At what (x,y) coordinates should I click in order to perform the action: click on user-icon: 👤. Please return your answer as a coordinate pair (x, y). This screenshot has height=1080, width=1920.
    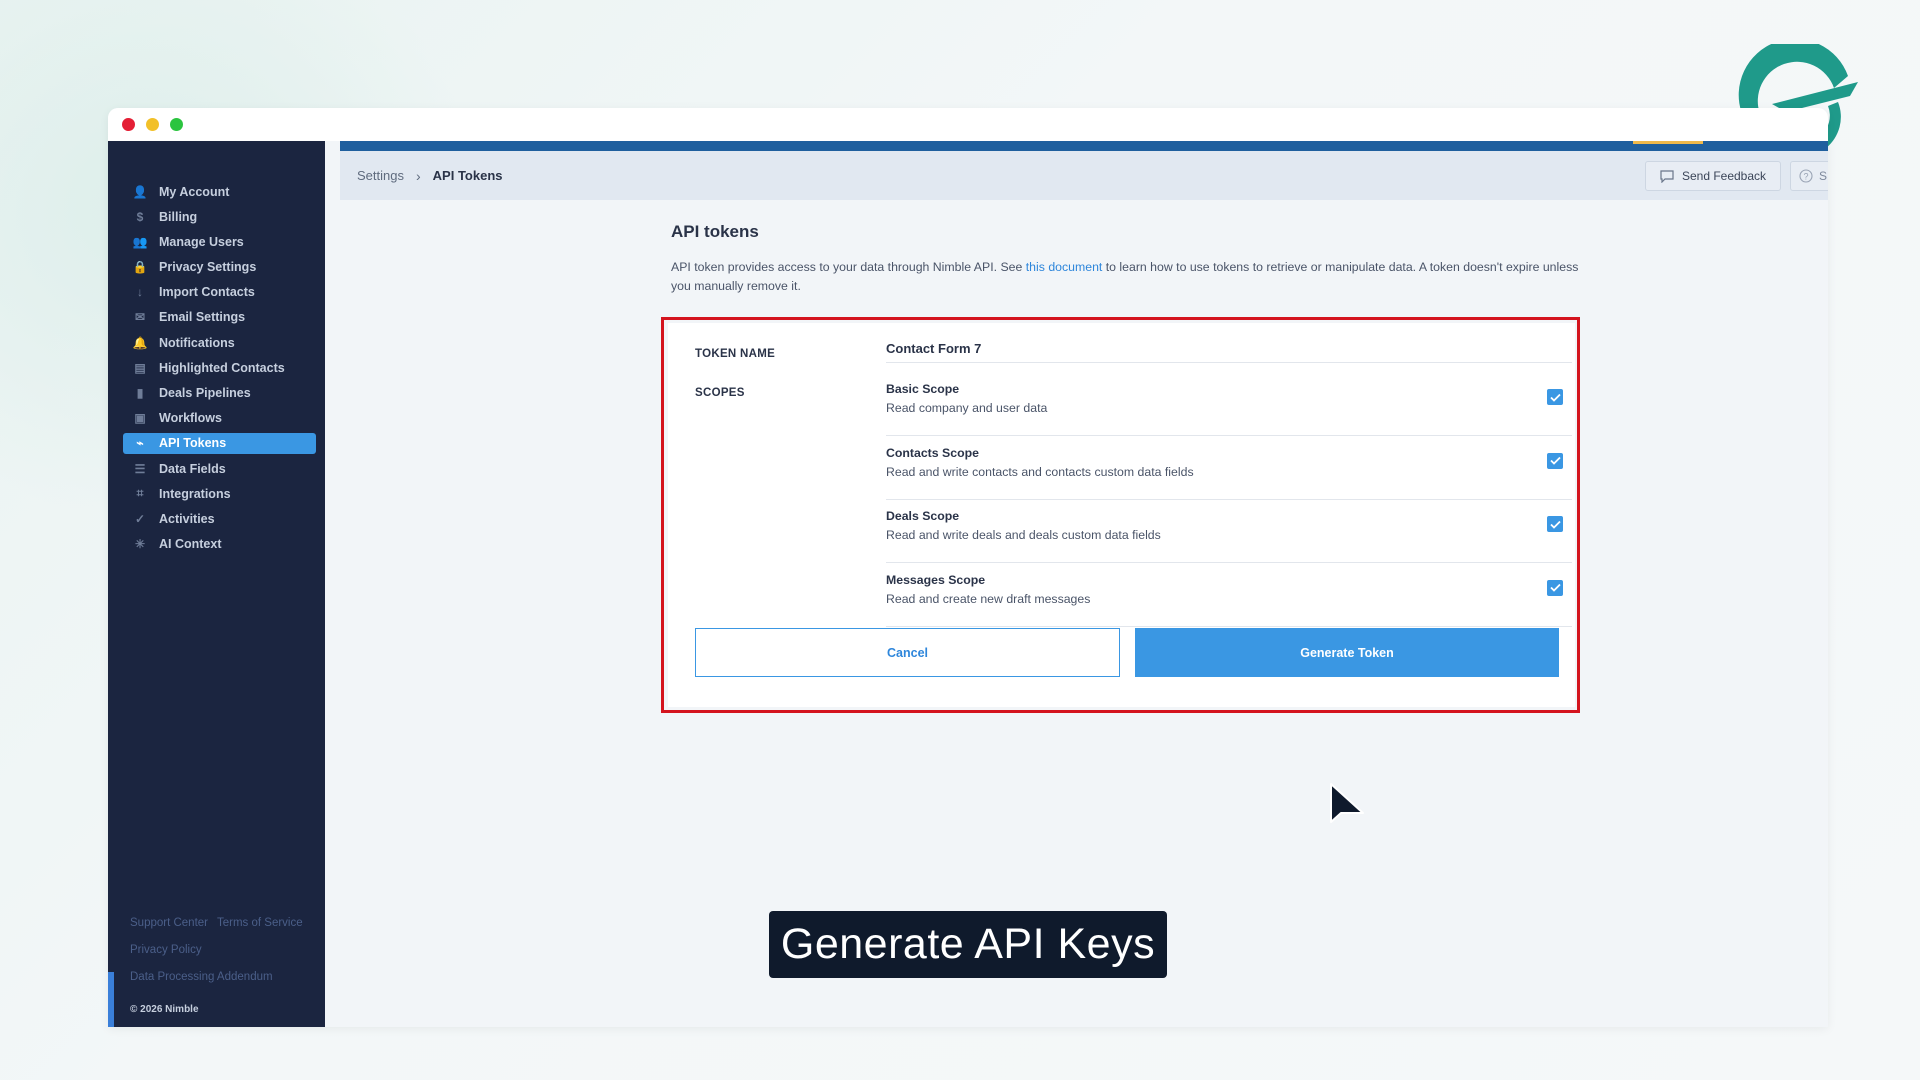
    Looking at the image, I should click on (140, 191).